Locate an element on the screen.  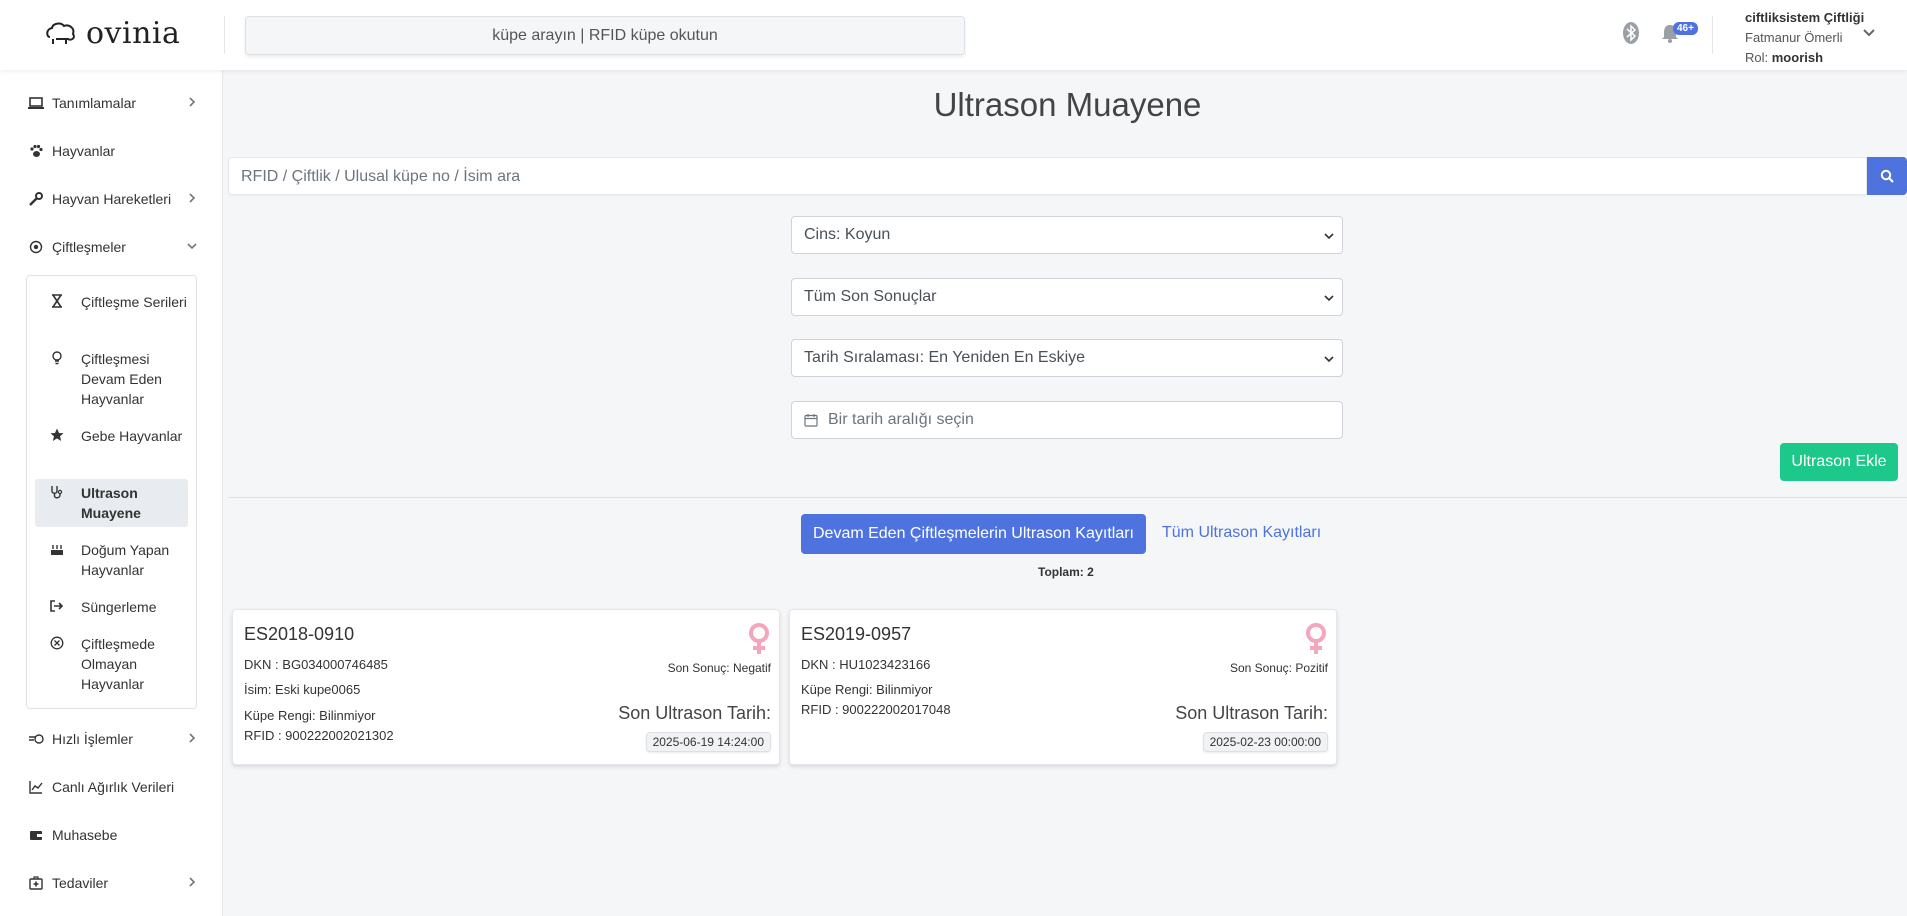
animal-tag: ES2019-0957 is located at coordinates (856, 634).